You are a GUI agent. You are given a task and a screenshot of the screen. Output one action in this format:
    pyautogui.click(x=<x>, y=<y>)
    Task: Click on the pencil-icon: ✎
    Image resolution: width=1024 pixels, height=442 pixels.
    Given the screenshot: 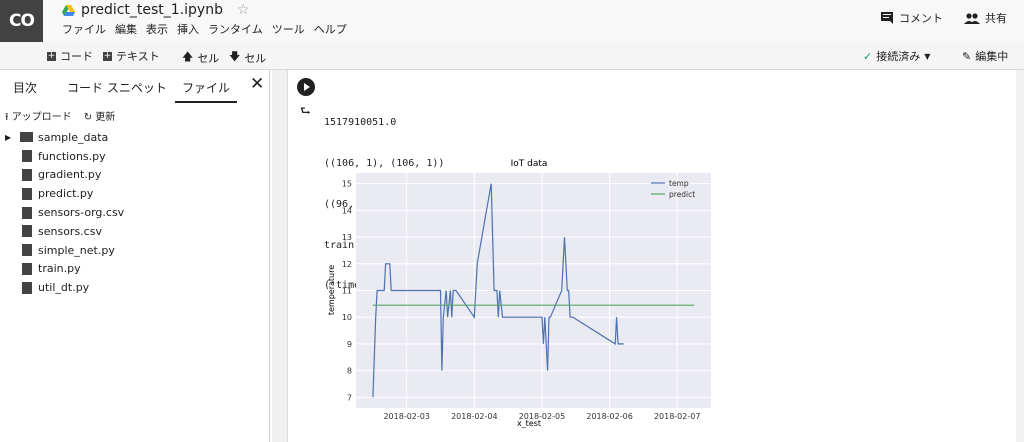 What is the action you would take?
    pyautogui.click(x=967, y=56)
    